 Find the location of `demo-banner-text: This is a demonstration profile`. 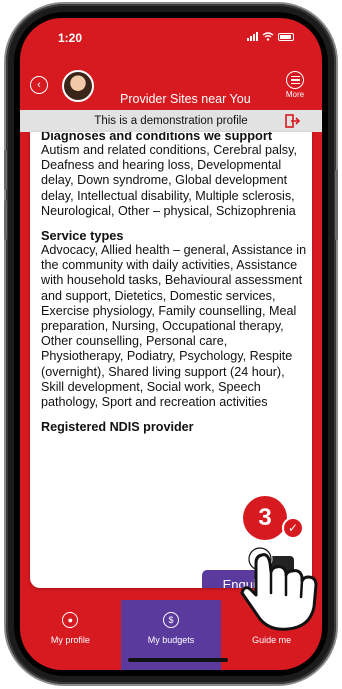

demo-banner-text: This is a demonstration profile is located at coordinates (171, 121).